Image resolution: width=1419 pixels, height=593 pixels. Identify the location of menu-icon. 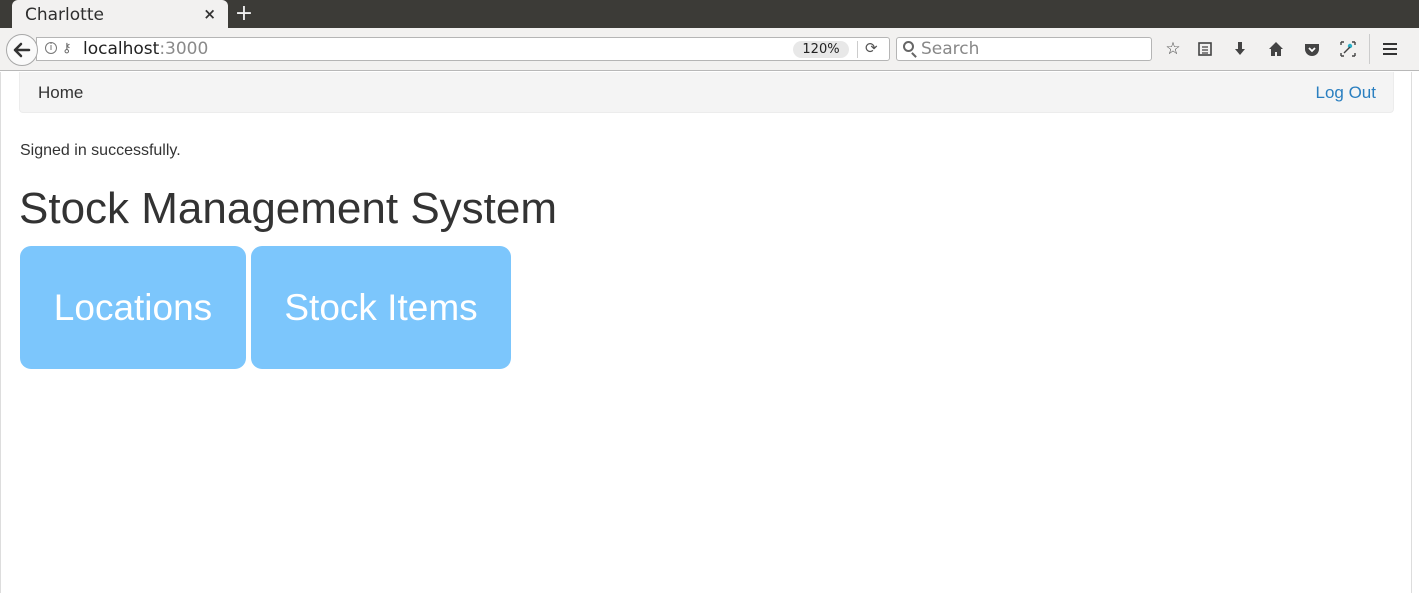
(1390, 49).